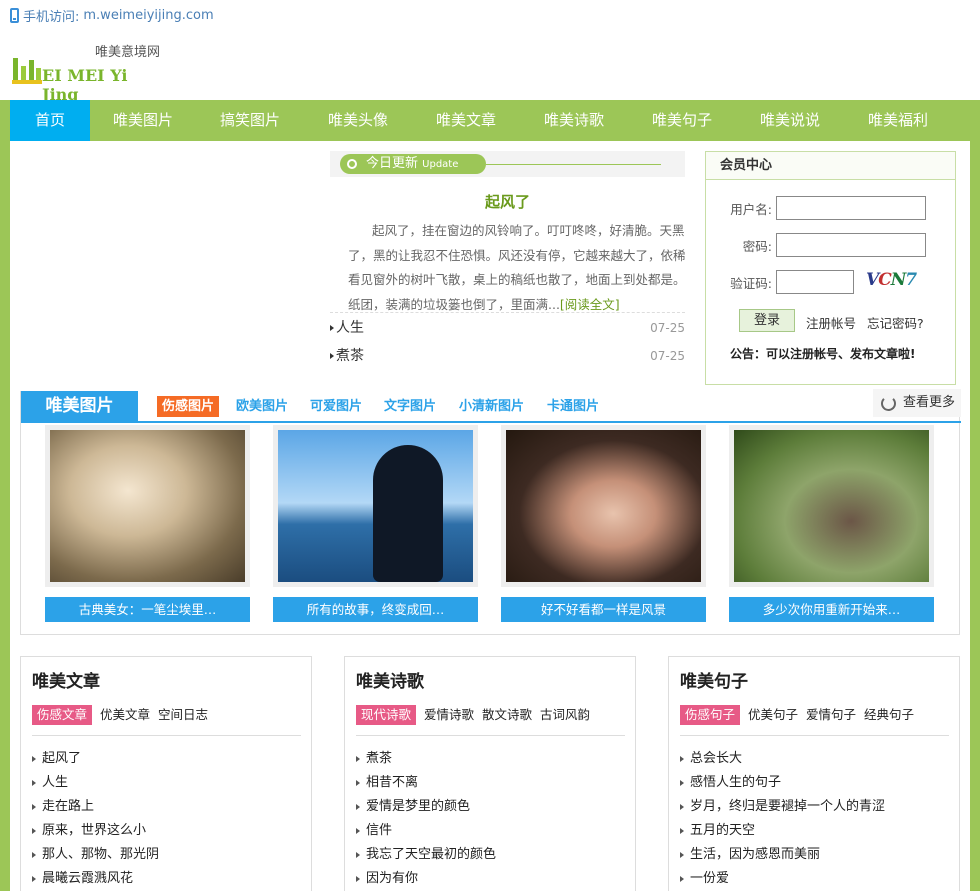  What do you see at coordinates (188, 406) in the screenshot?
I see `tab-sad-pictures: 伤感图片` at bounding box center [188, 406].